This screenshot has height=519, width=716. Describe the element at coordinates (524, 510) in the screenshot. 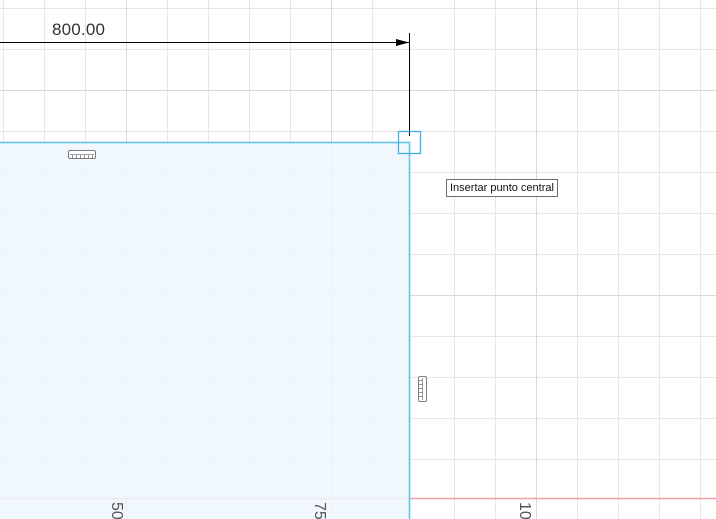

I see `axis-tick-label: 10` at that location.